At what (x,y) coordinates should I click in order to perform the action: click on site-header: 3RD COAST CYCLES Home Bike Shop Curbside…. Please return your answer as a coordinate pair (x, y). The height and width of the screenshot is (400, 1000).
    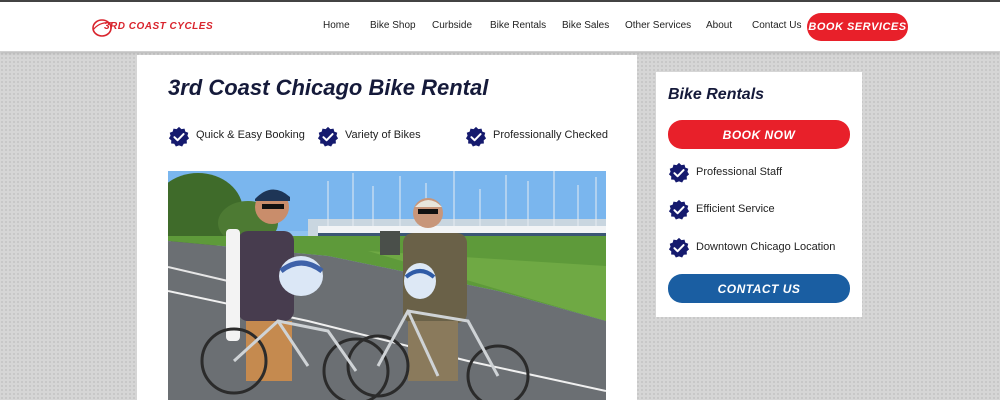
    Looking at the image, I should click on (500, 27).